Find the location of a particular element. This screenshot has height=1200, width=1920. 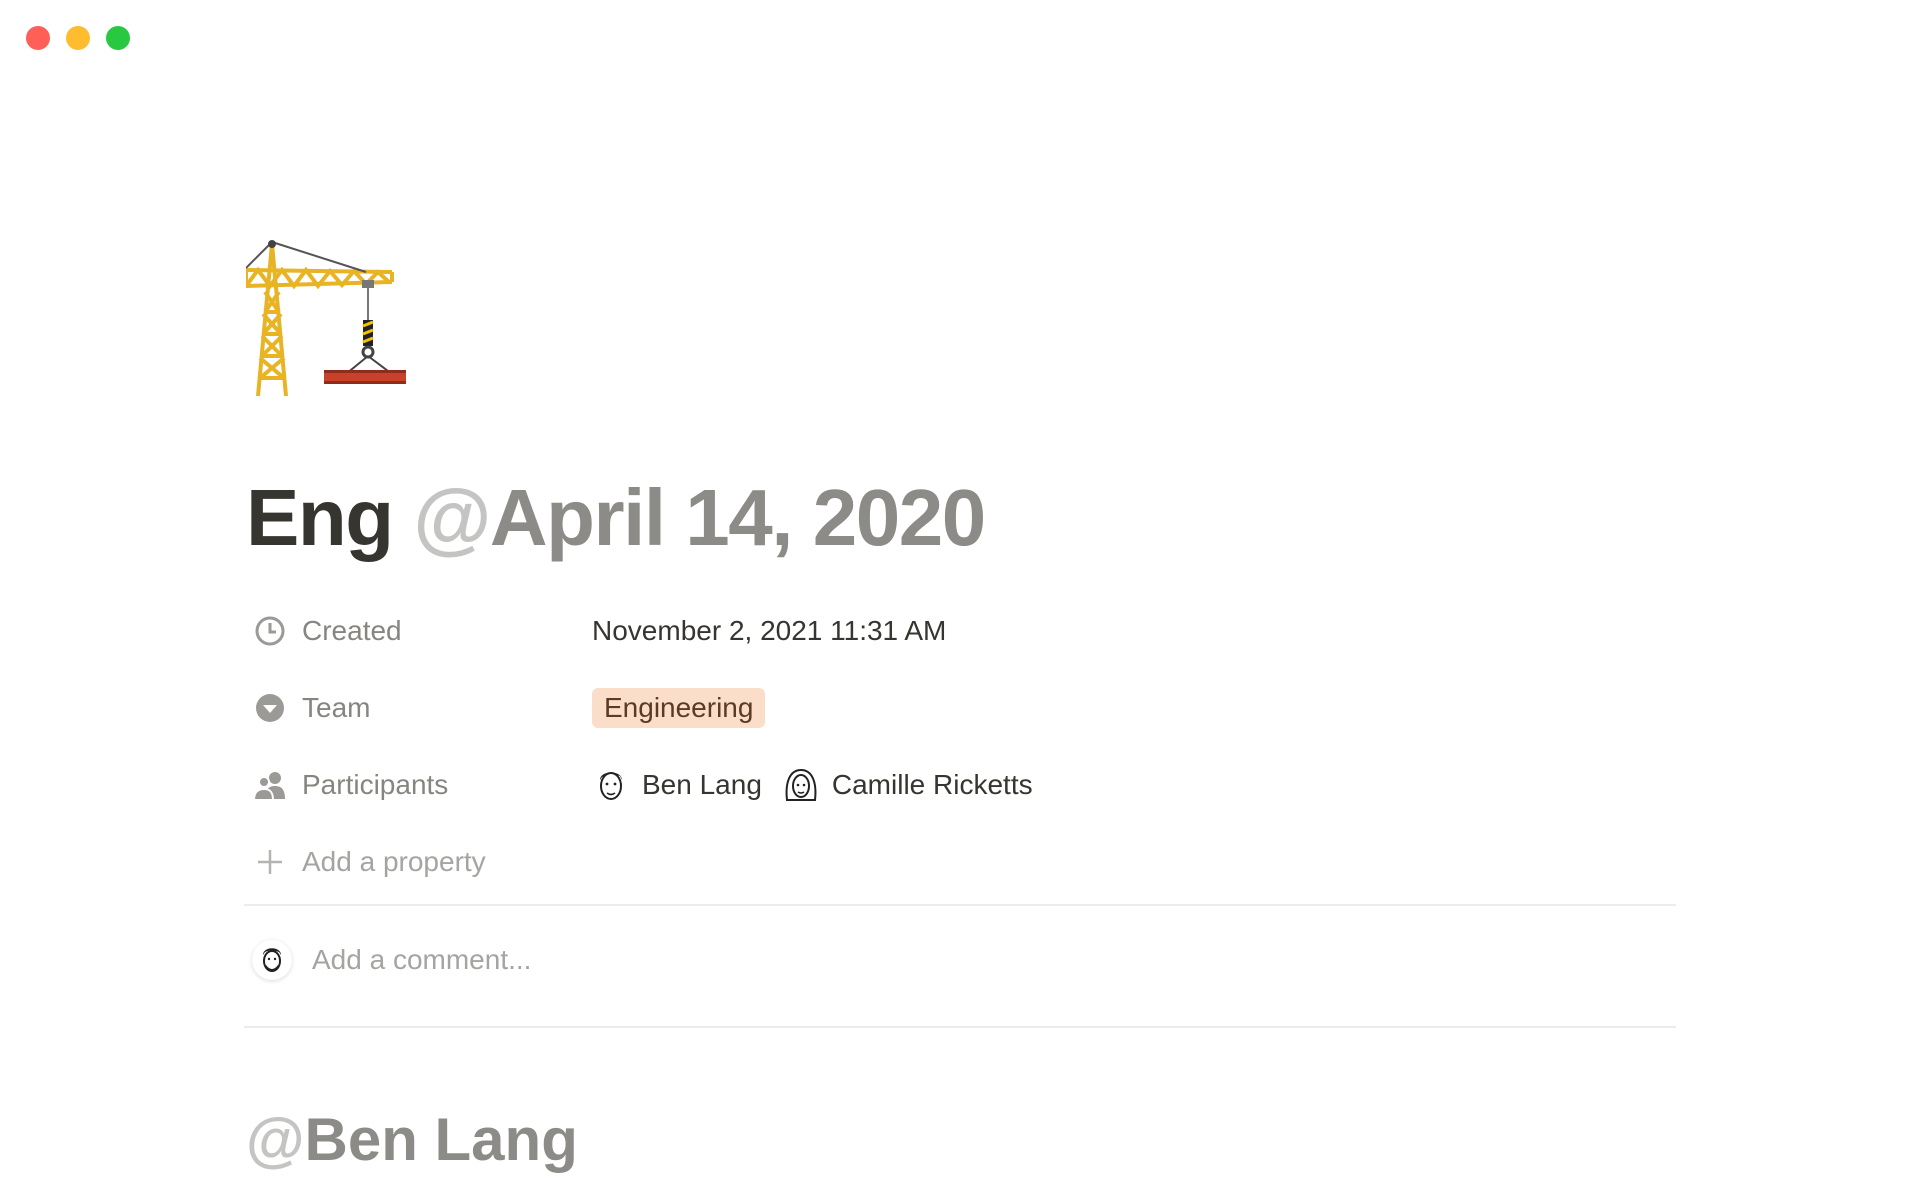

person-name: Ben Lang is located at coordinates (702, 784).